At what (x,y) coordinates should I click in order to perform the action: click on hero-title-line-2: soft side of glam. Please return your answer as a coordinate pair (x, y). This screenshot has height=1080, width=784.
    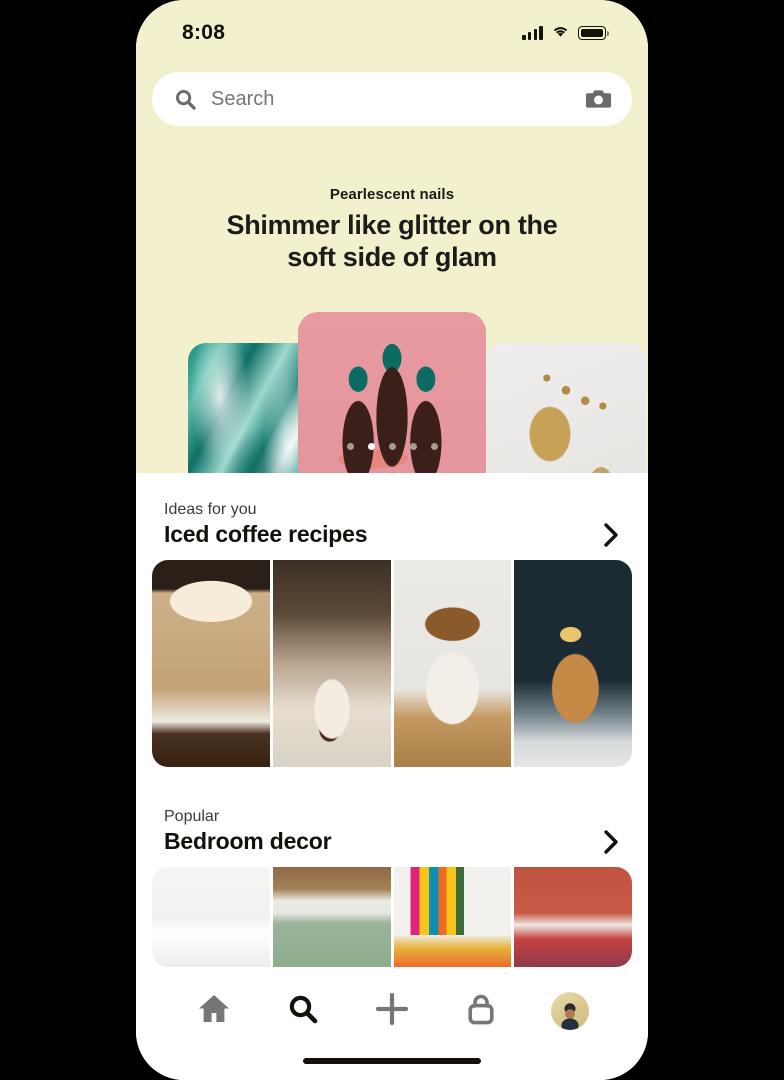
    Looking at the image, I should click on (392, 257).